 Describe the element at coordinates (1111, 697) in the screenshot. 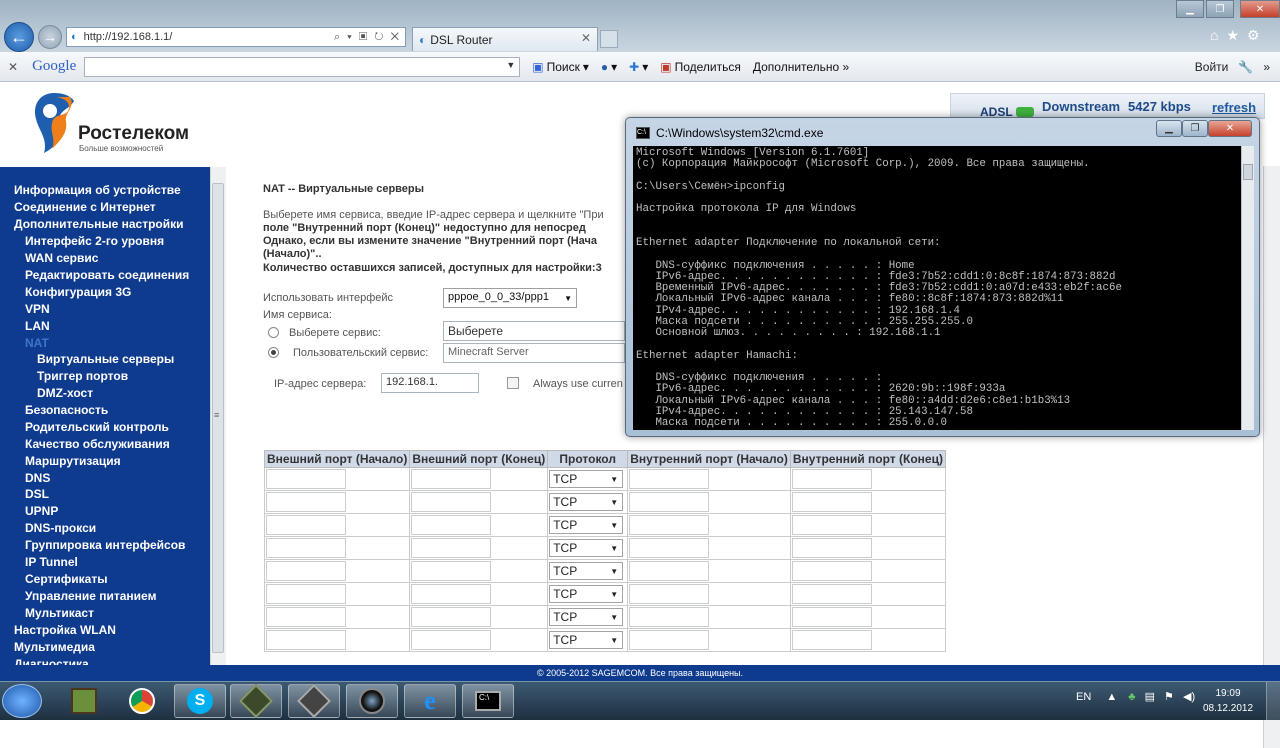

I see `tray-expand-icon: ▲` at that location.